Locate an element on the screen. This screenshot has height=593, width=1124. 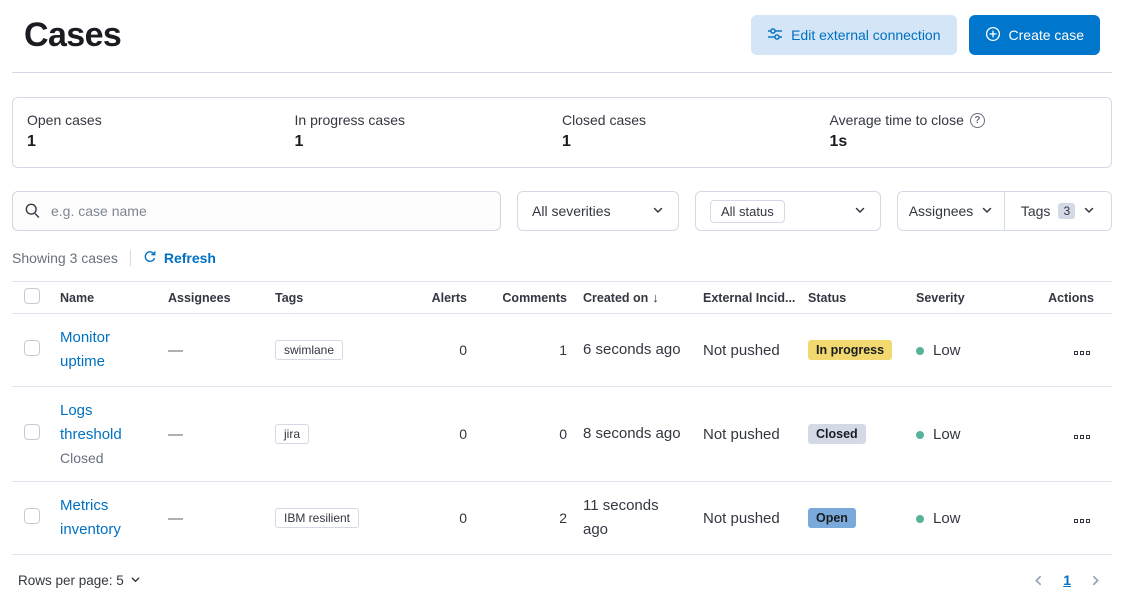
rows-per-page-dropdown: Rows per page: 5 is located at coordinates (79, 580).